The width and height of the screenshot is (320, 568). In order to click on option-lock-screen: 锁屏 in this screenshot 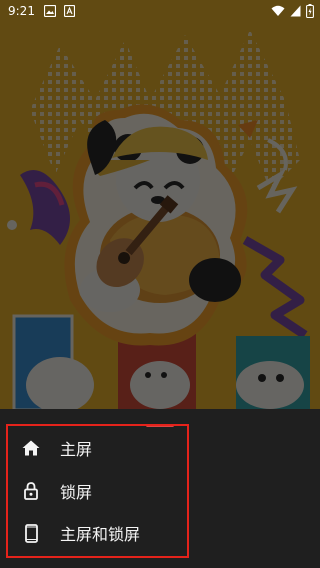, I will do `click(56, 491)`.